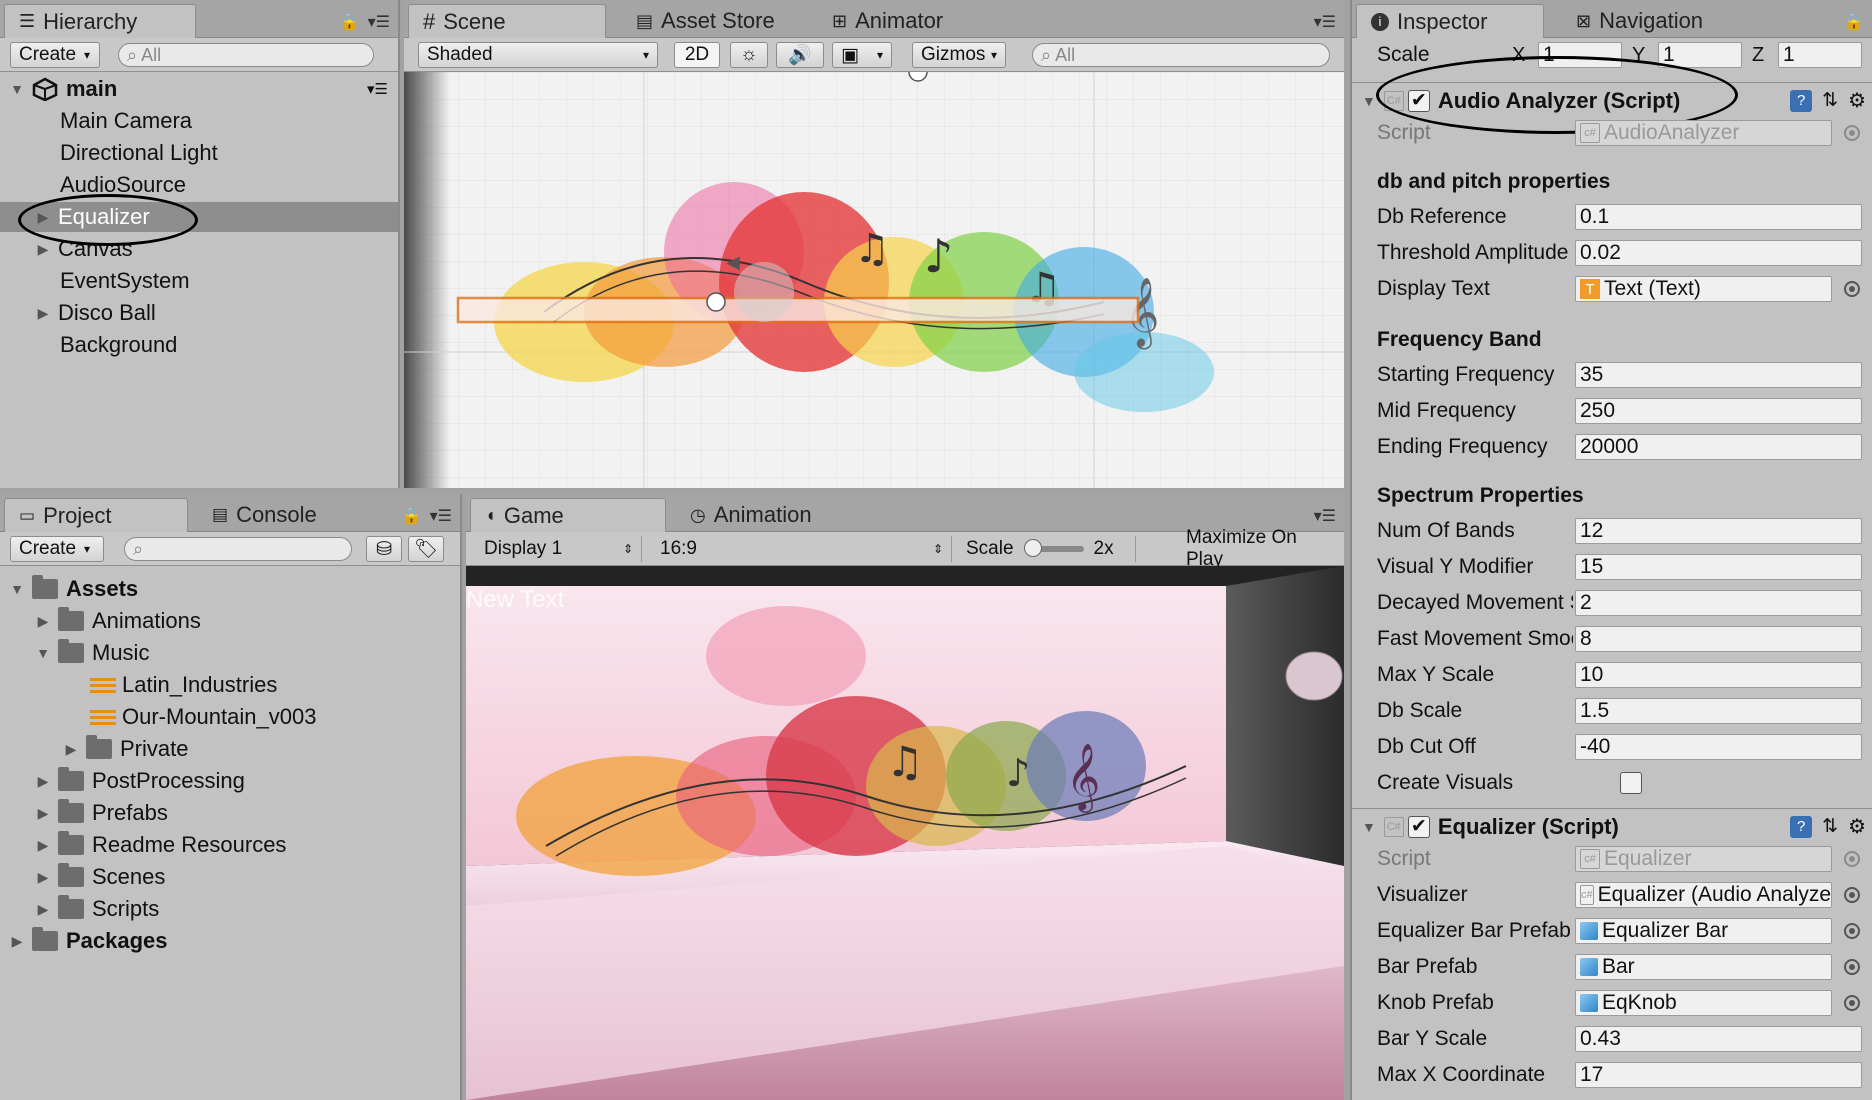 The height and width of the screenshot is (1100, 1872). I want to click on scale-z-label: Z, so click(1758, 55).